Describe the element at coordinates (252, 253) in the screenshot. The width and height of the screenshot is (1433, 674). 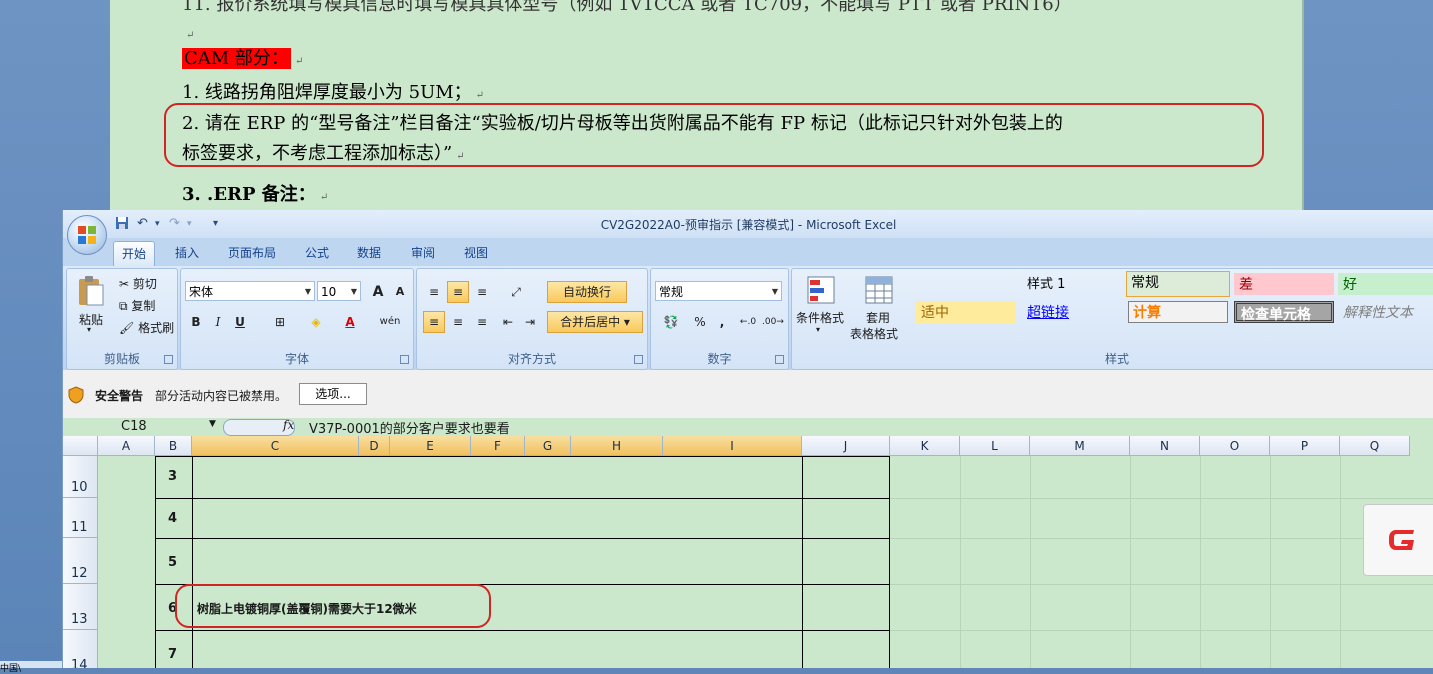
I see `tab-page-layout: 页面布局` at that location.